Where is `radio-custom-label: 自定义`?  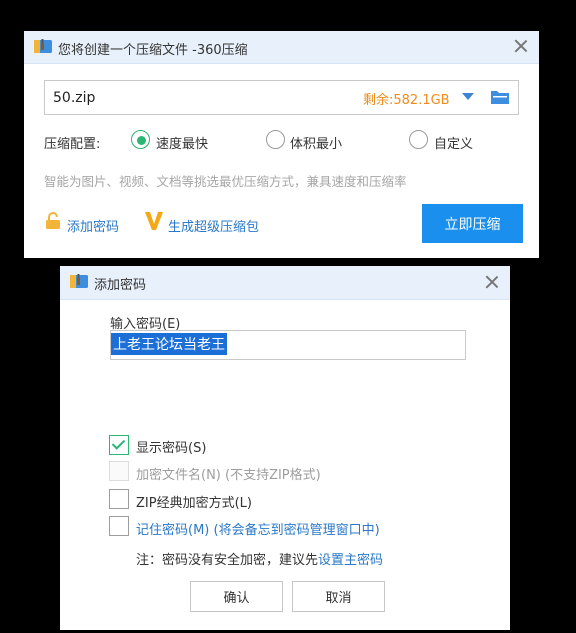 radio-custom-label: 自定义 is located at coordinates (453, 142).